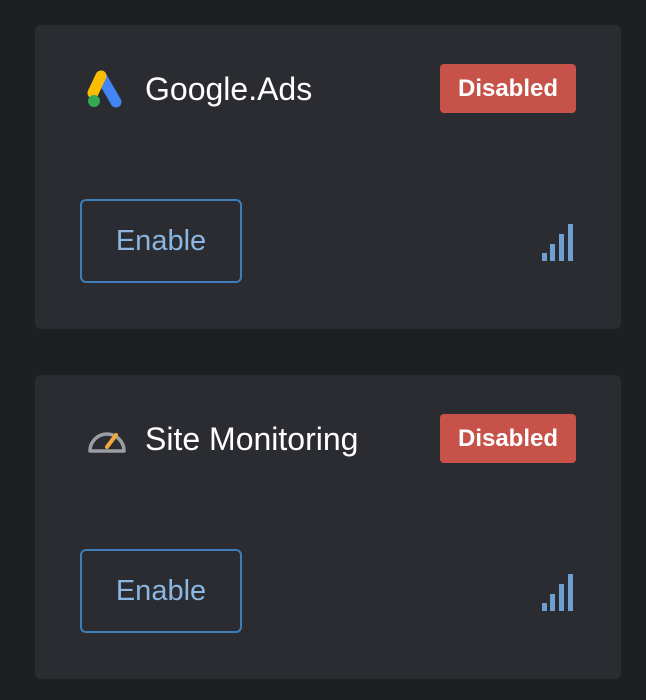 The height and width of the screenshot is (700, 646). What do you see at coordinates (107, 439) in the screenshot?
I see `speedometer-icon` at bounding box center [107, 439].